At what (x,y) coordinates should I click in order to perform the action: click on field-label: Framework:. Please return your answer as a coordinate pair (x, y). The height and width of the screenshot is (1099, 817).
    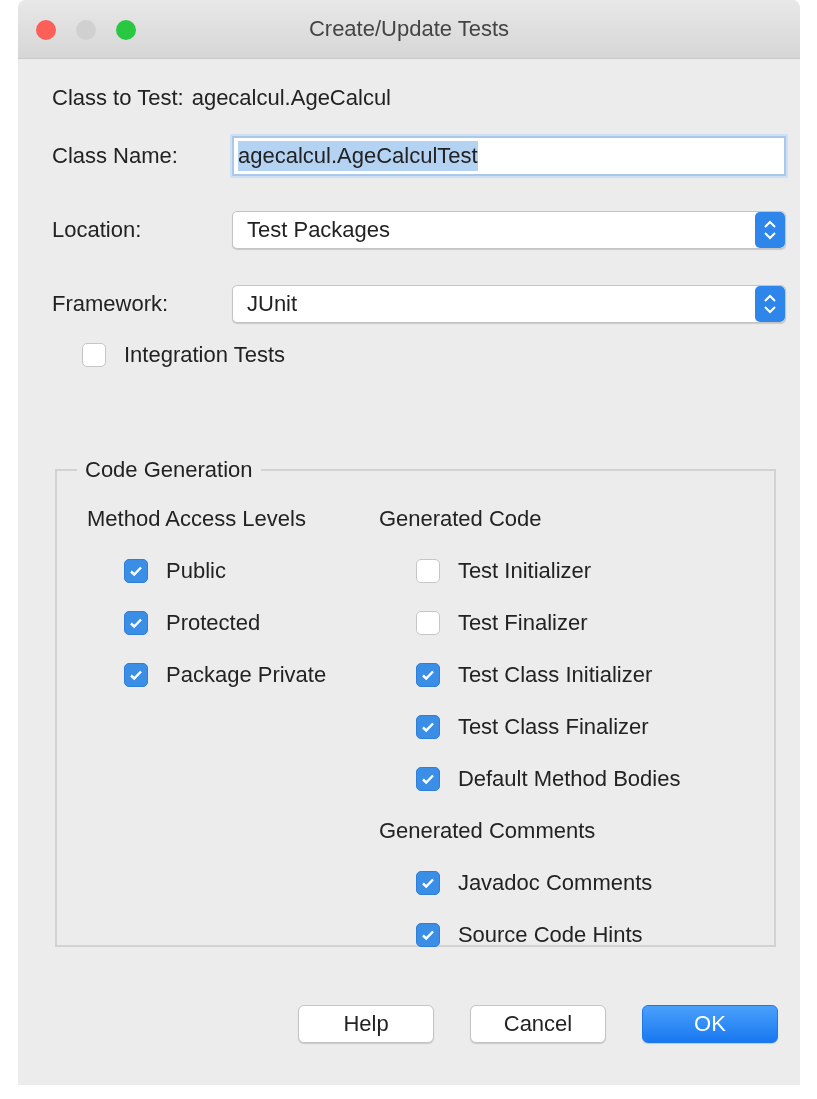
    Looking at the image, I should click on (111, 304).